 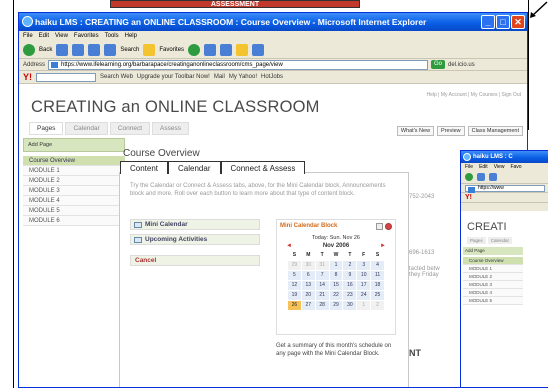 I want to click on maximize-button: □, so click(x=503, y=22).